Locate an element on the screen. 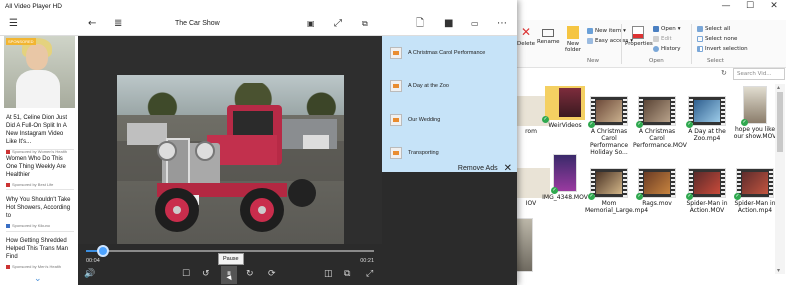 This screenshot has height=285, width=786. open-label: Open is located at coordinates (668, 29).